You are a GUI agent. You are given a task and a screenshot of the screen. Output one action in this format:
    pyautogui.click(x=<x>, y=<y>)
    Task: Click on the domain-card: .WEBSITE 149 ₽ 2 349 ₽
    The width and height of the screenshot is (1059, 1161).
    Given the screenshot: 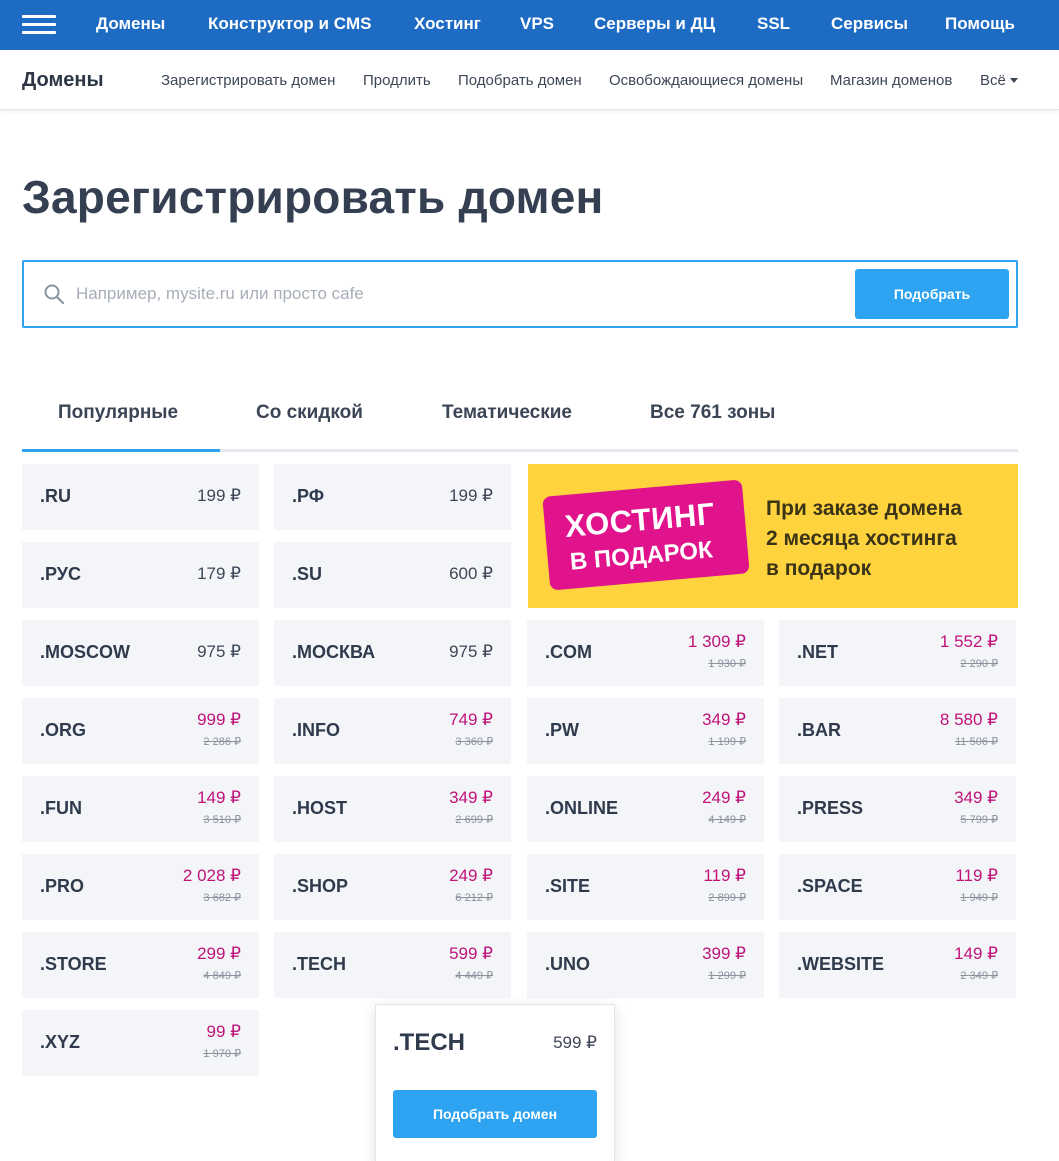 What is the action you would take?
    pyautogui.click(x=897, y=965)
    